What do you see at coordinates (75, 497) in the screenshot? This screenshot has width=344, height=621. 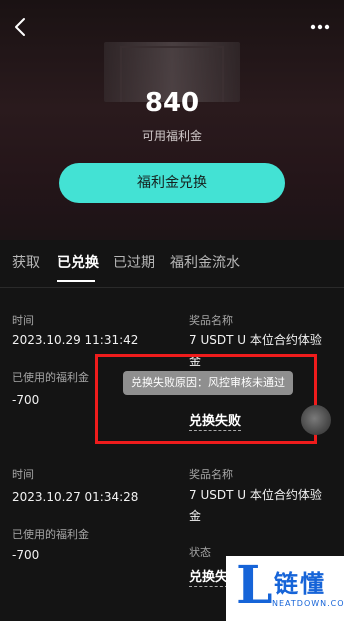 I see `record-time: 2023.10.27 01:34:28` at bounding box center [75, 497].